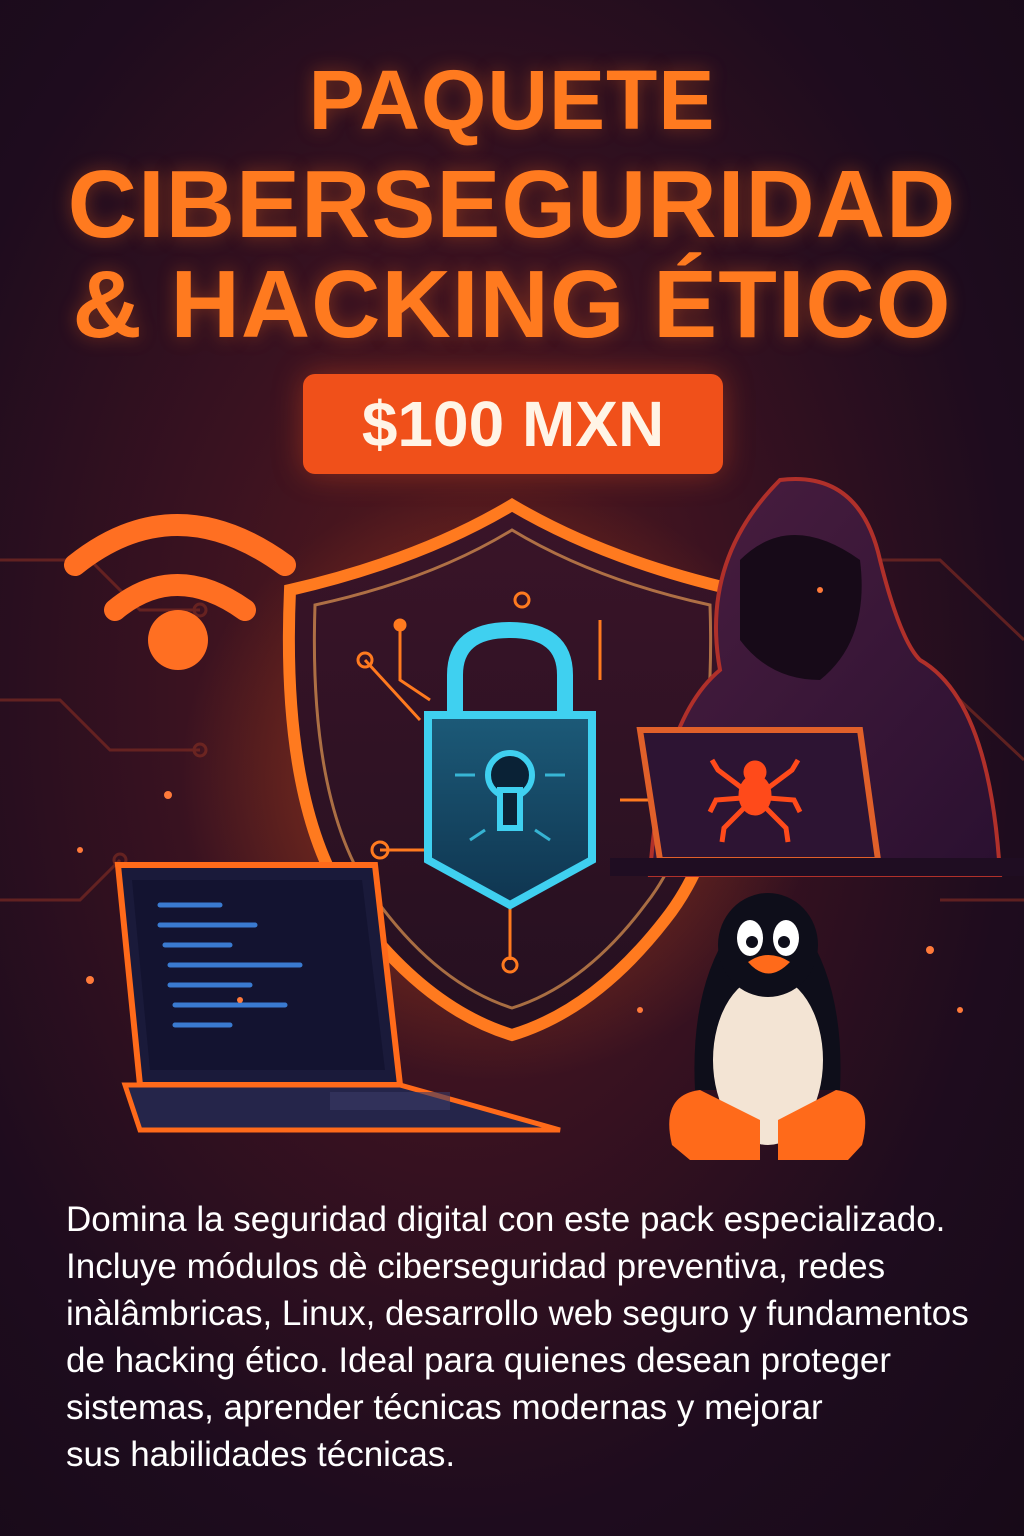 The width and height of the screenshot is (1024, 1536). Describe the element at coordinates (512, 204) in the screenshot. I see `title-line-2: CIBERSEGURIDAD` at that location.